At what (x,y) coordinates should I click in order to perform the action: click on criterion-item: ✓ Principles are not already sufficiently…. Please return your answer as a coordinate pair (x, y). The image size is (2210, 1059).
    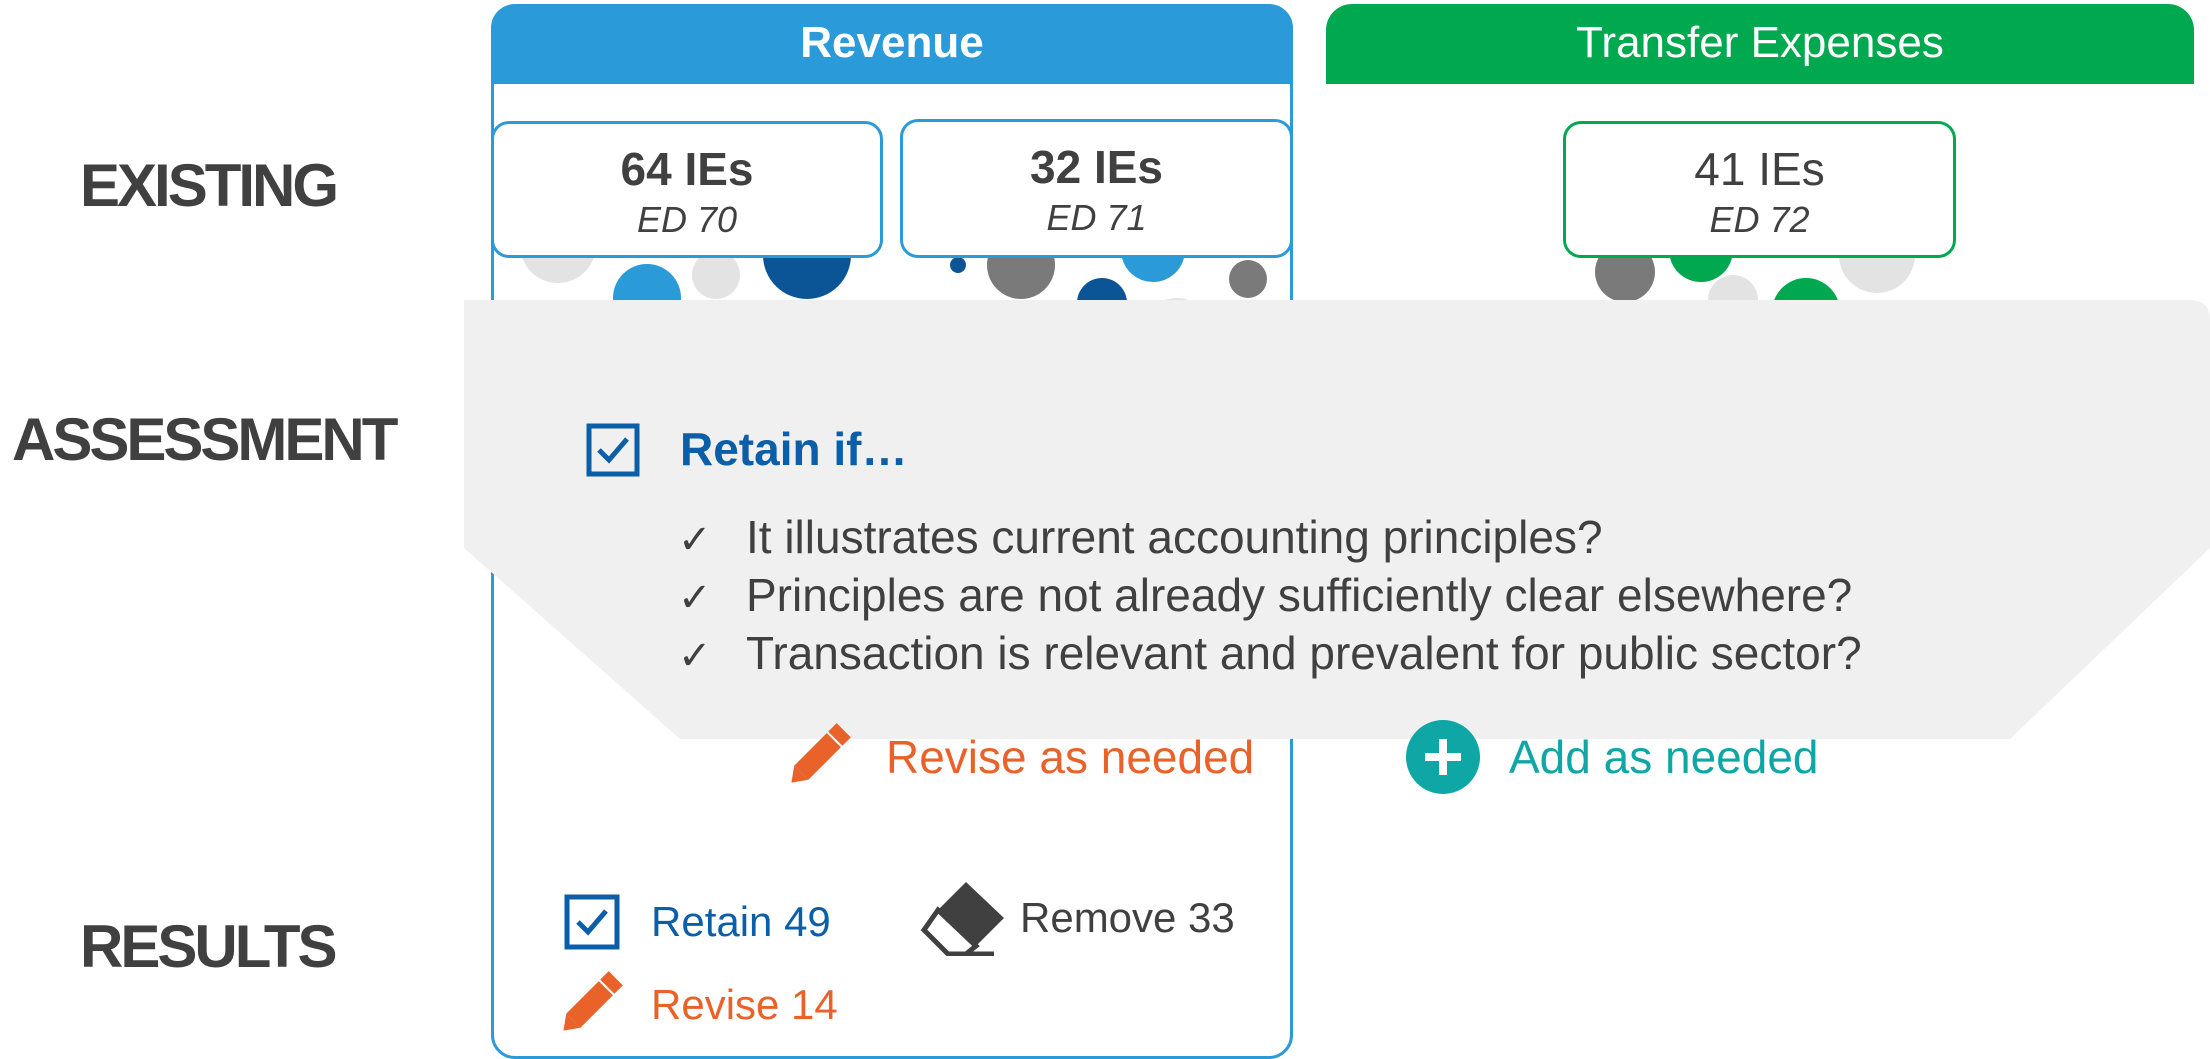
    Looking at the image, I should click on (1265, 595).